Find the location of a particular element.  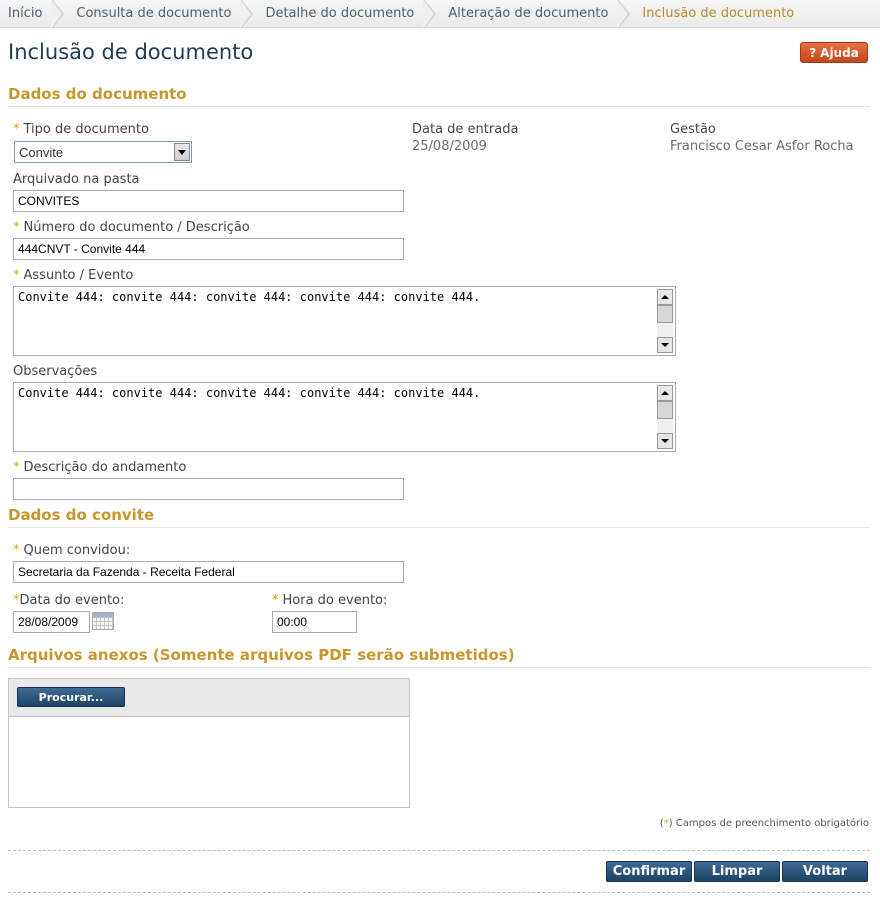

entry-date-value: 25/08/2009 is located at coordinates (449, 146).